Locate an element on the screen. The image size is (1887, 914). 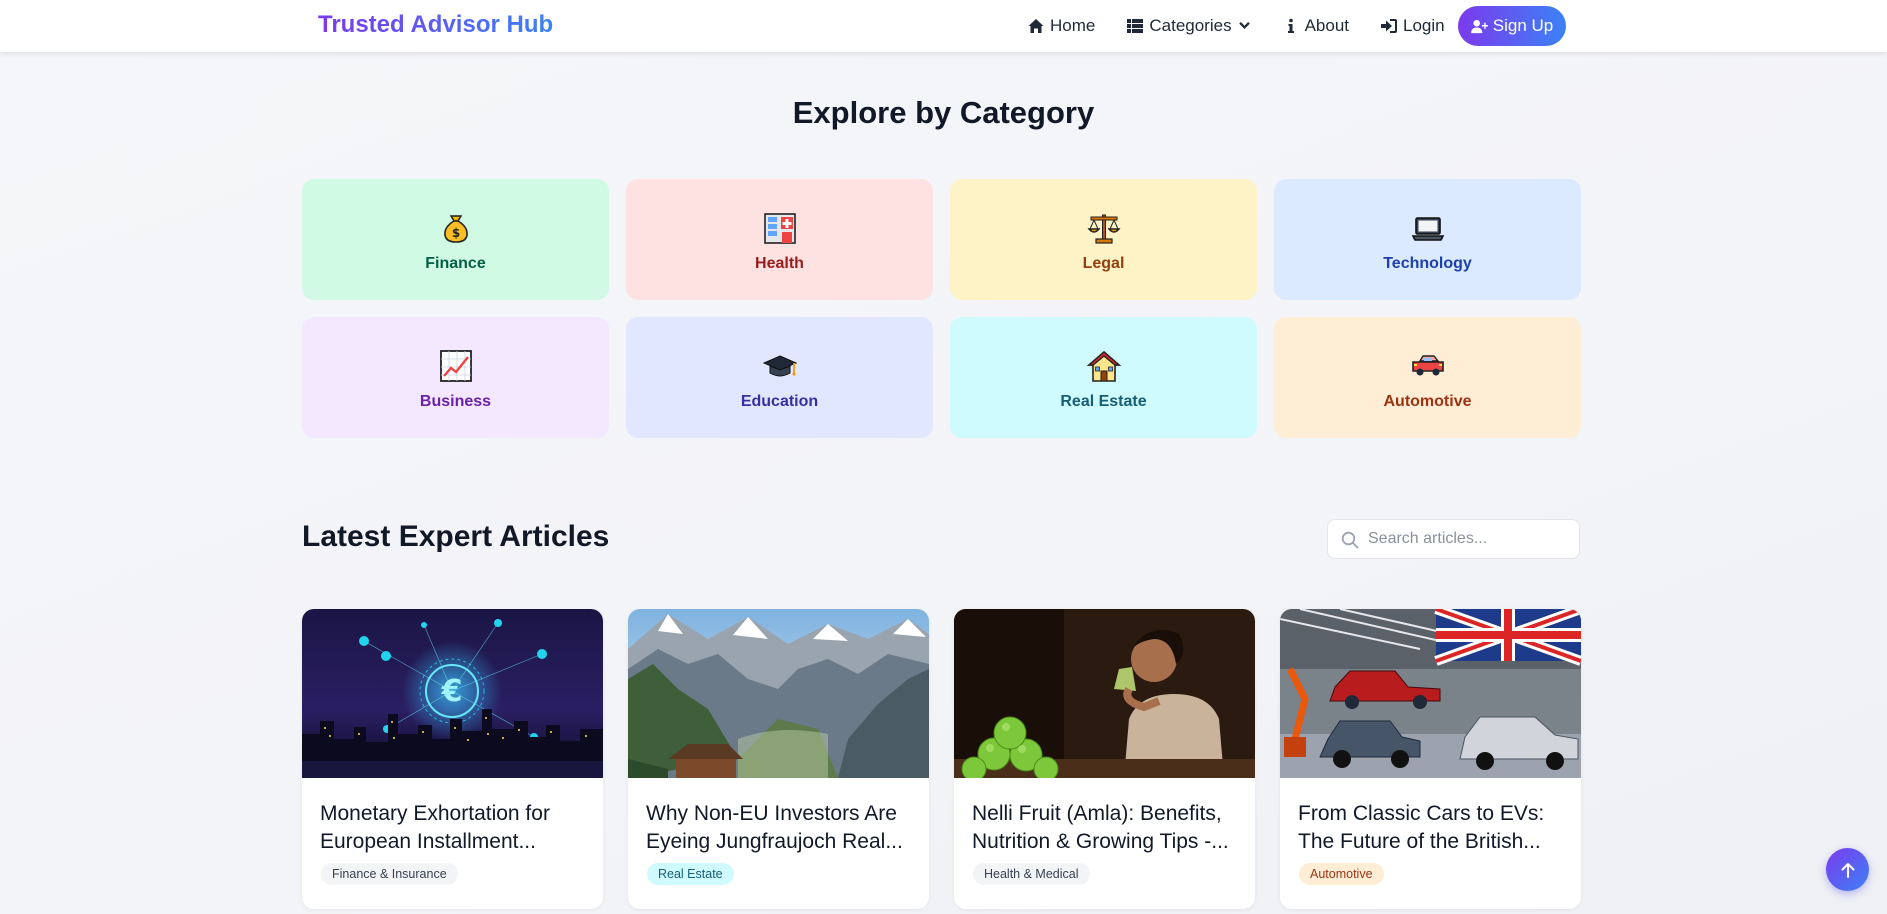
category-card-finance: $ Finance is located at coordinates (455, 239).